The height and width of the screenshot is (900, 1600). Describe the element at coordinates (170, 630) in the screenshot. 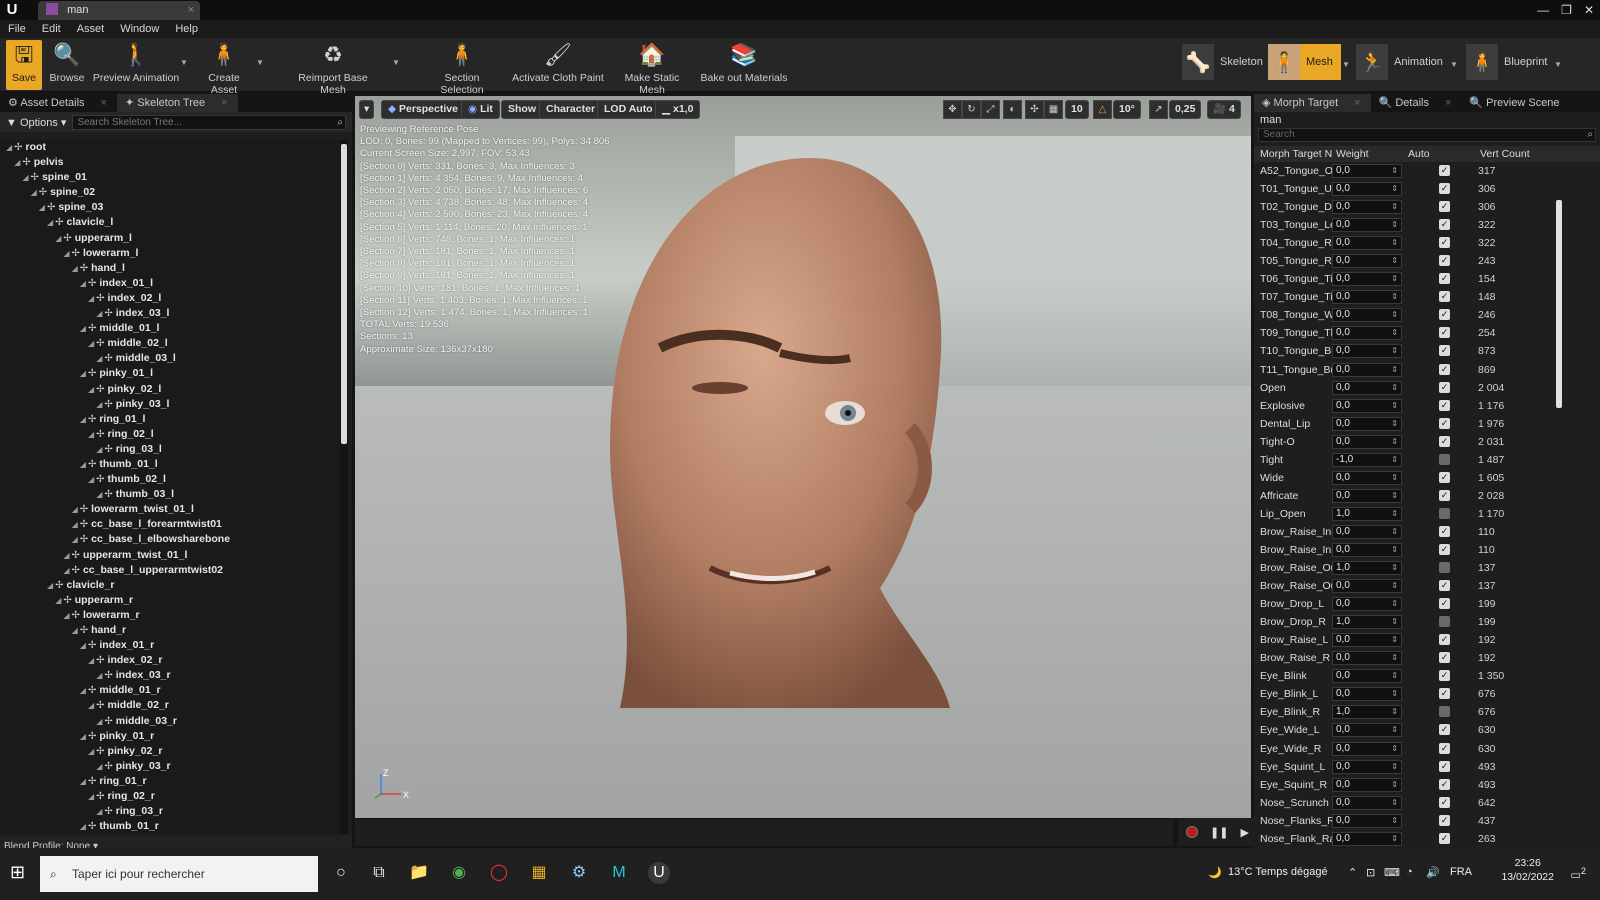

I see `tree-row: ◢ ✢ hand_r` at that location.